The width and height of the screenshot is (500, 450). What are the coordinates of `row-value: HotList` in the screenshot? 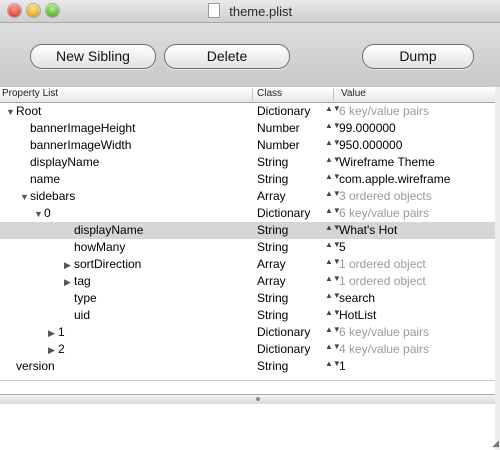 It's located at (357, 315).